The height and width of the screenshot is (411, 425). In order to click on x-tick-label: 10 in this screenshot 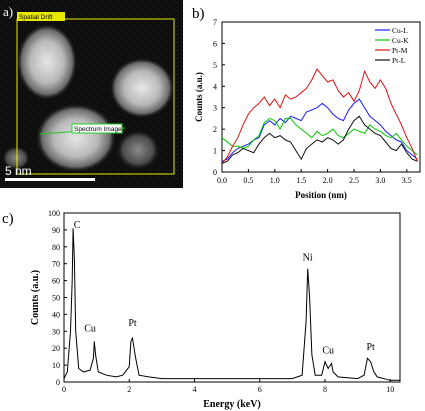, I will do `click(390, 389)`.